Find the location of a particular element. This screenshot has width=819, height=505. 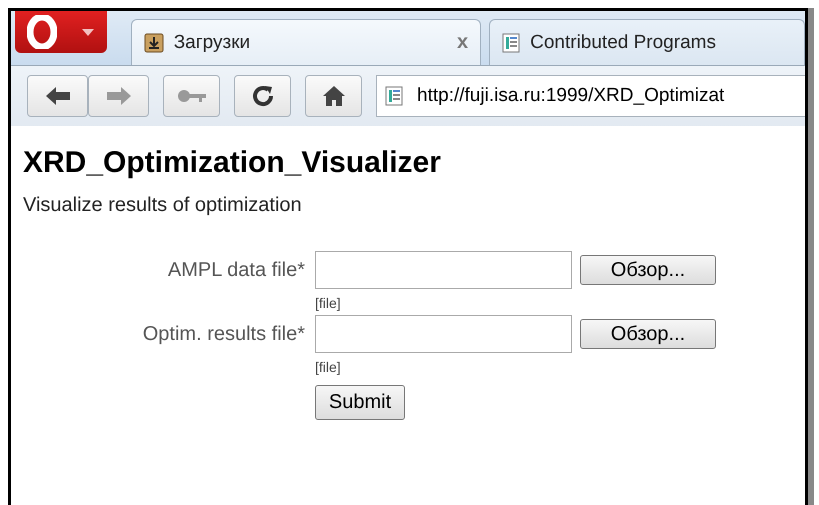

logo-icon is located at coordinates (42, 32).